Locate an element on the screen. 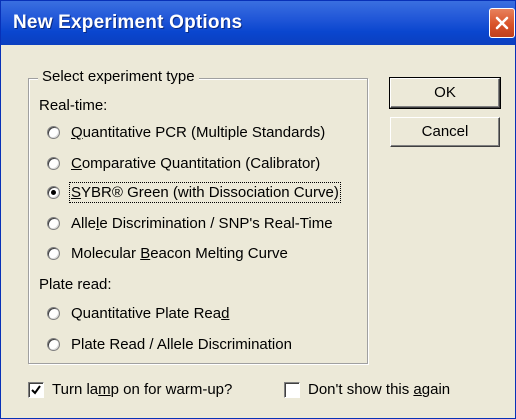  option-label: SYBR® Green (with Dissociation Curve) is located at coordinates (205, 192).